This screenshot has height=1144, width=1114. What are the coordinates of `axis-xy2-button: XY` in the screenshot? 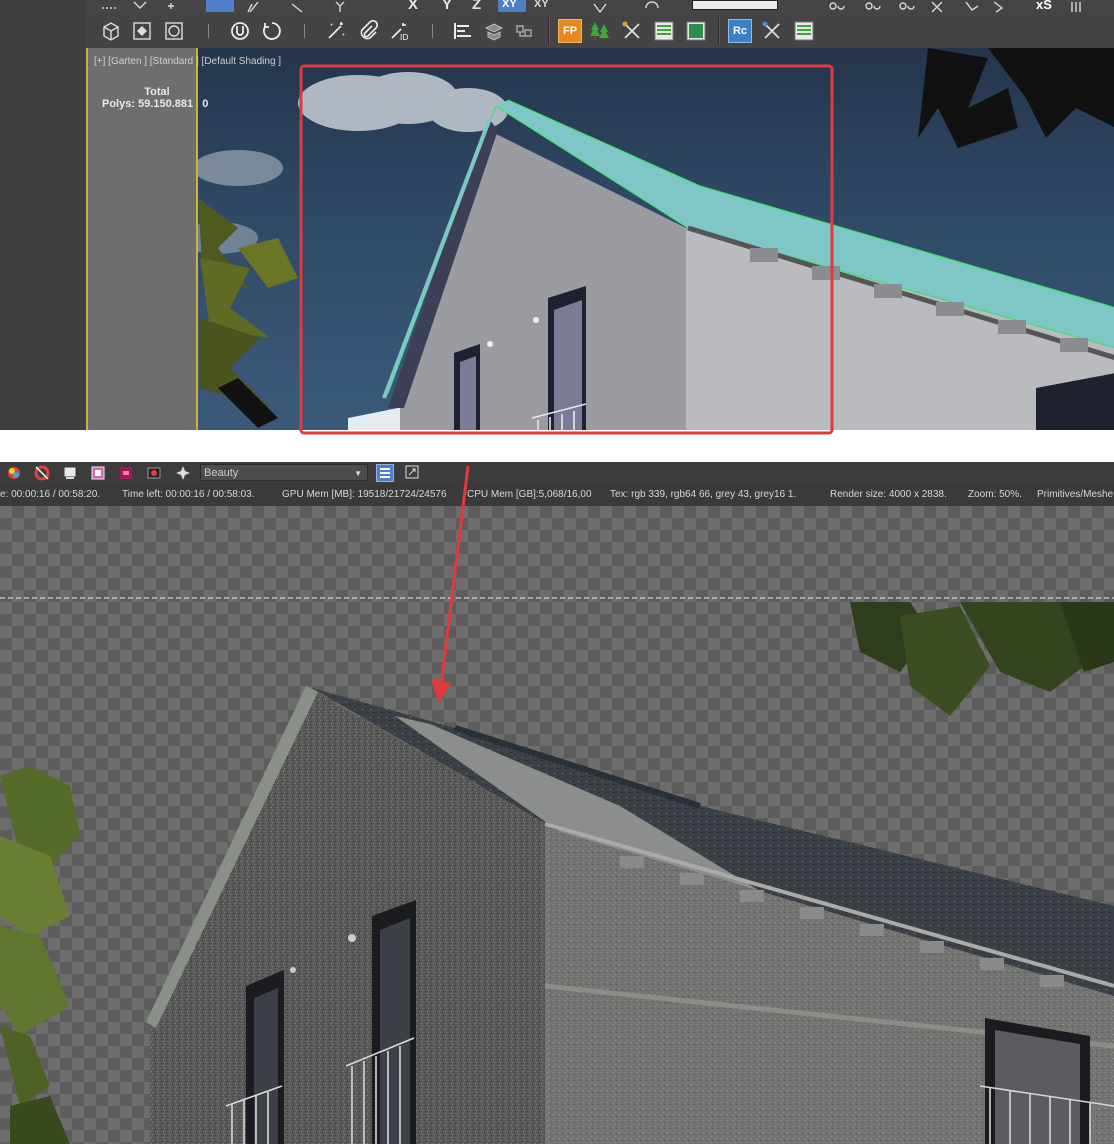 It's located at (541, 5).